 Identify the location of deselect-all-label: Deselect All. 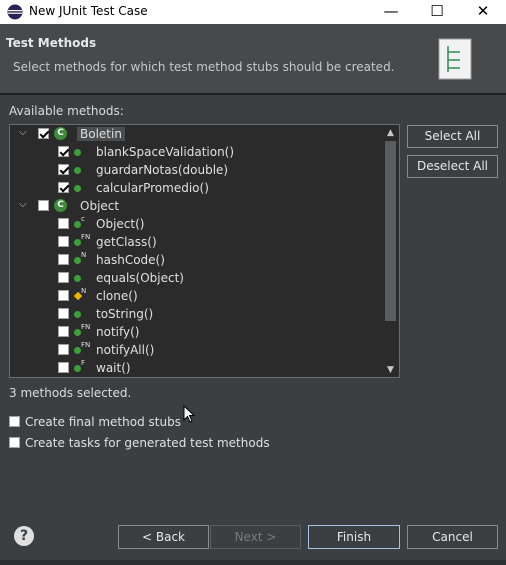
(452, 166).